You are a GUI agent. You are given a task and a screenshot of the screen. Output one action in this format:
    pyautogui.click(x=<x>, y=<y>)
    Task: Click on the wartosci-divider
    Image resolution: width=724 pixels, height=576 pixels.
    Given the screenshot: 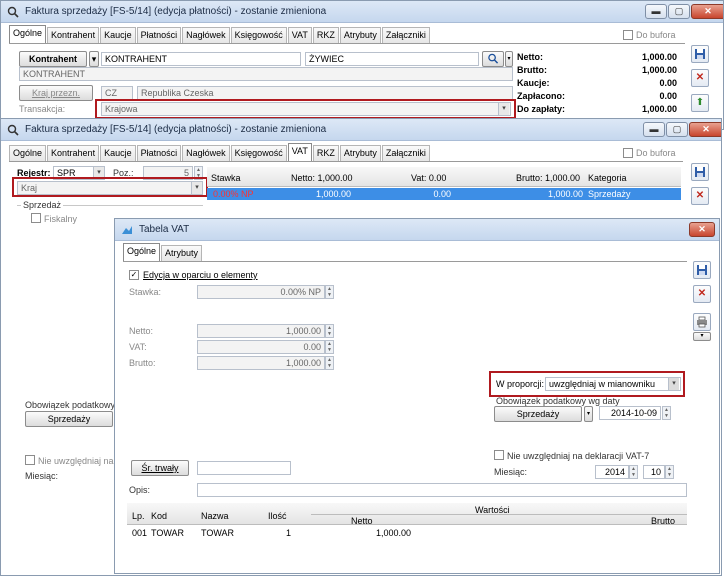 What is the action you would take?
    pyautogui.click(x=499, y=514)
    